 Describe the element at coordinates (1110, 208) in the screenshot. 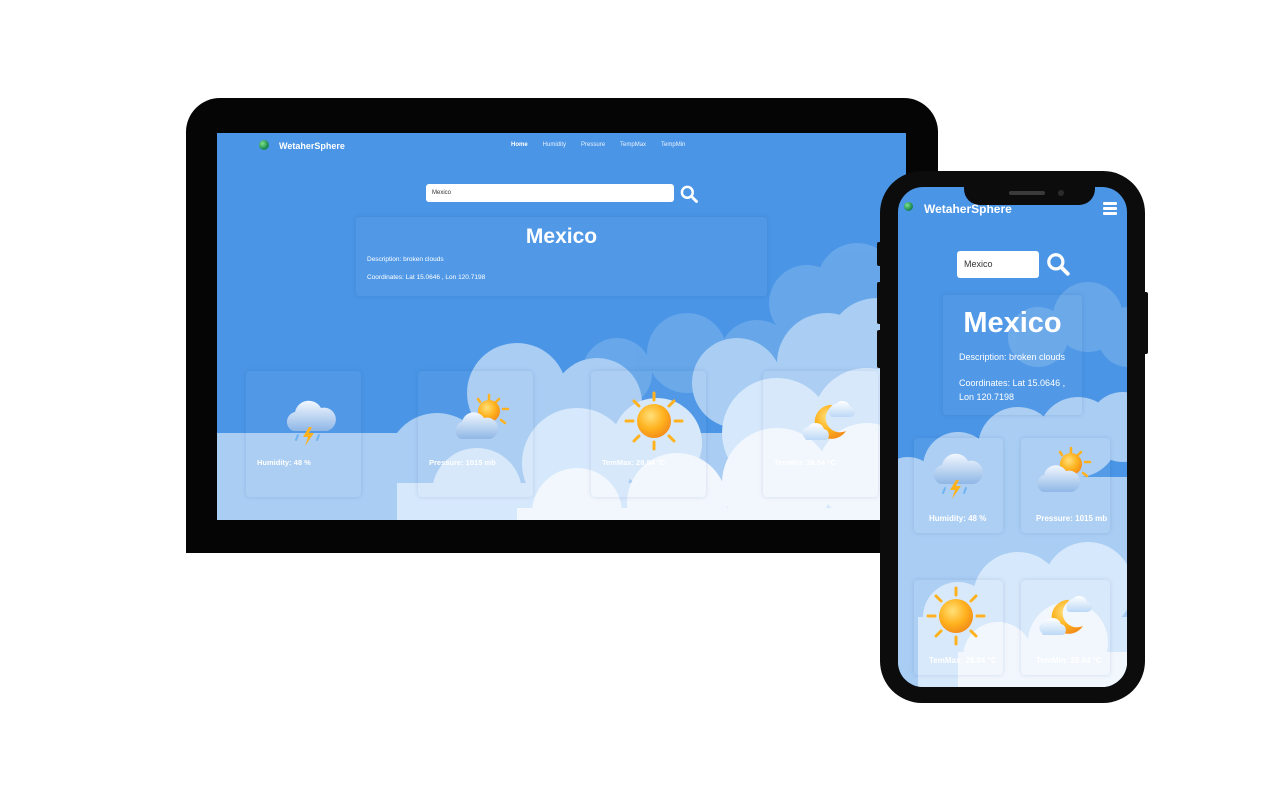

I see `hamburger-menu-icon` at that location.